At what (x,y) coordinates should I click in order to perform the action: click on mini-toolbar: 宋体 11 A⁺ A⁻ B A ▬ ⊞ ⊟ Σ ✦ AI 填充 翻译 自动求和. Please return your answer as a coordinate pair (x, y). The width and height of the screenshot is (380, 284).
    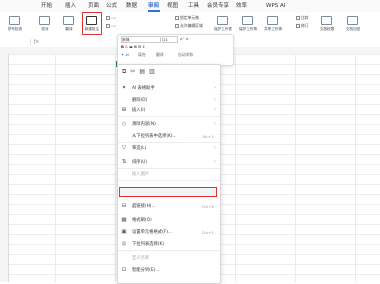
    Looking at the image, I should click on (175, 50).